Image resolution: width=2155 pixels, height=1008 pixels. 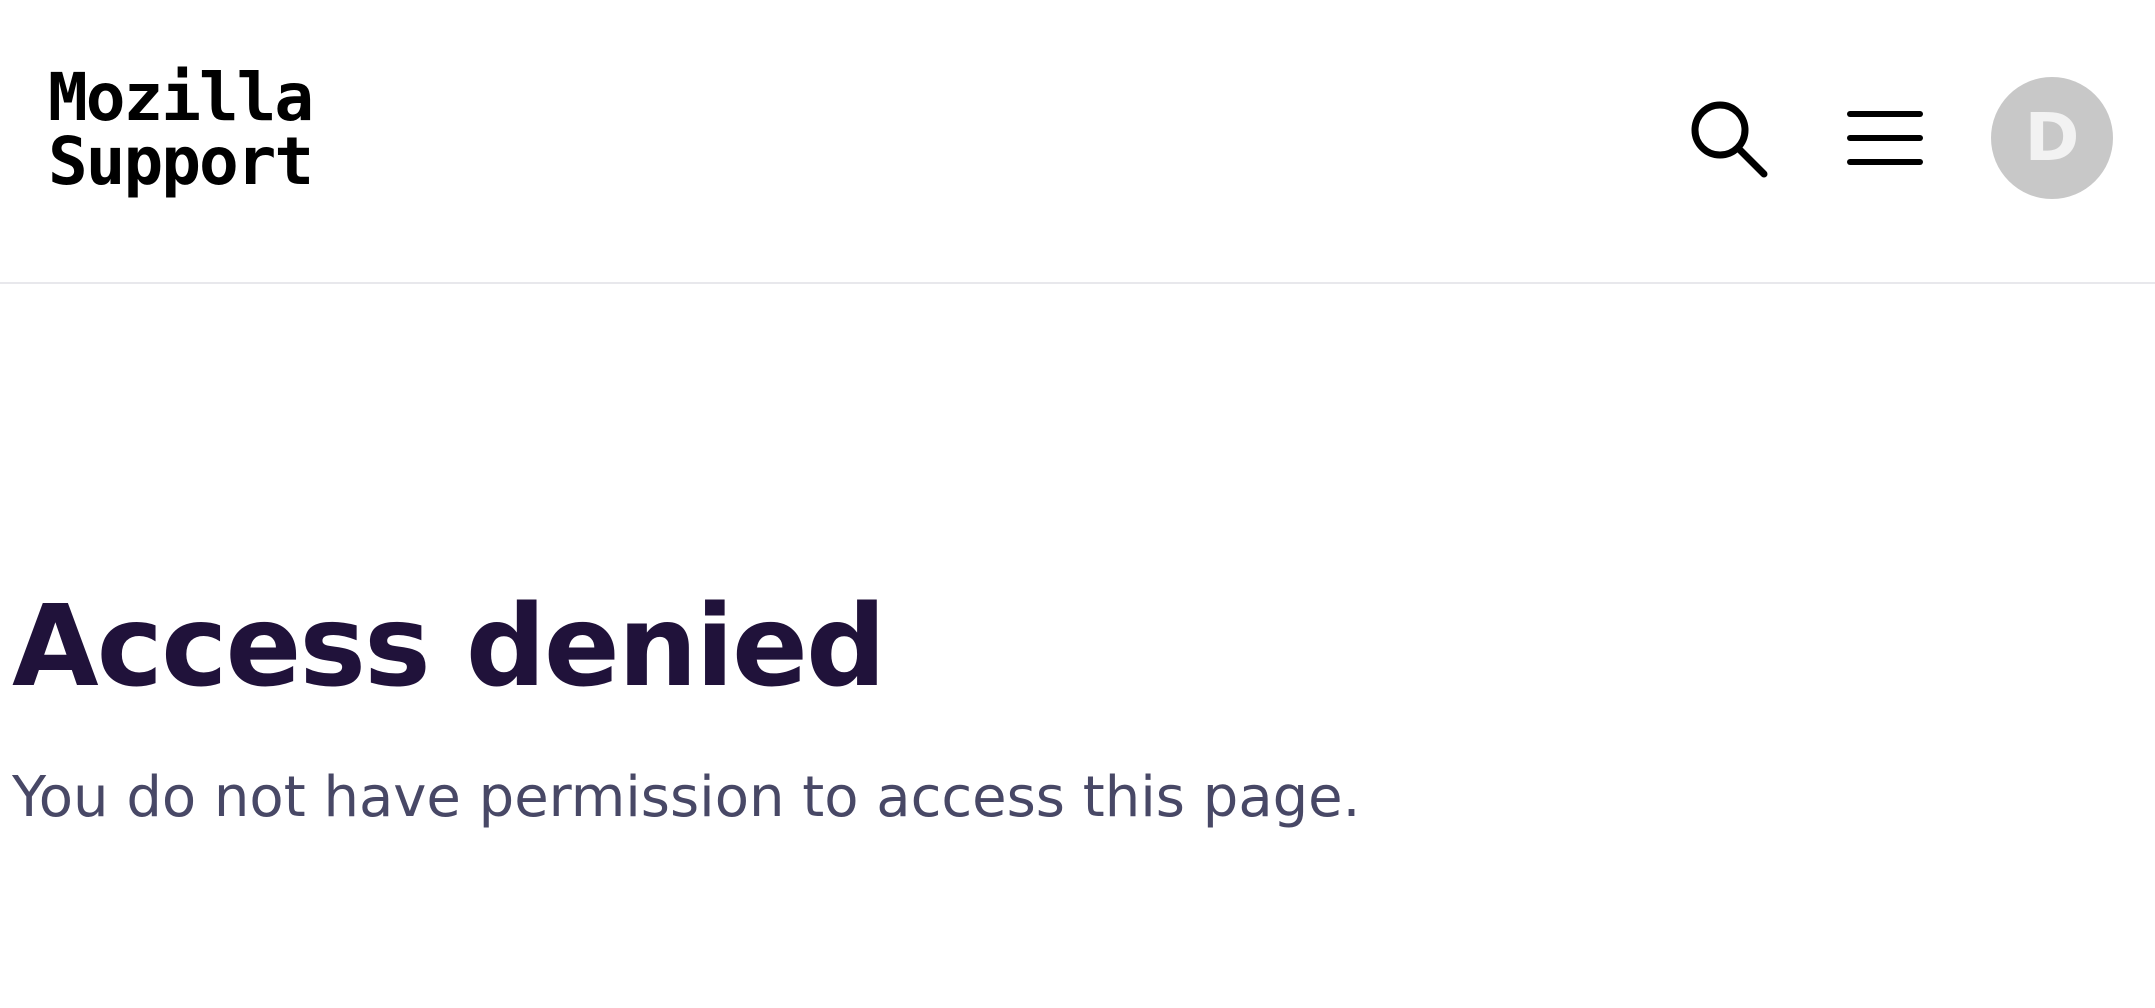 I want to click on search-icon, so click(x=1729, y=139).